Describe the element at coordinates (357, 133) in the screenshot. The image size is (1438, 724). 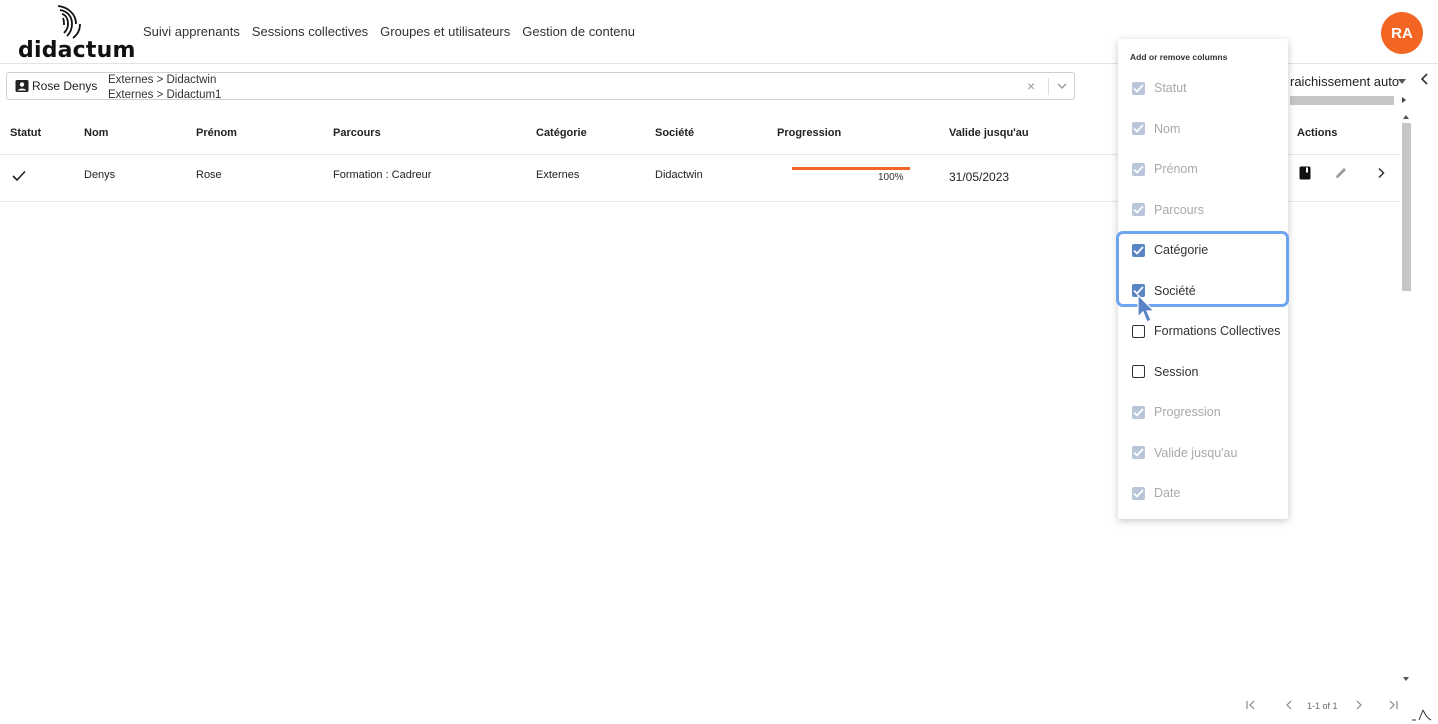
I see `column-header-parcours: Parcours` at that location.